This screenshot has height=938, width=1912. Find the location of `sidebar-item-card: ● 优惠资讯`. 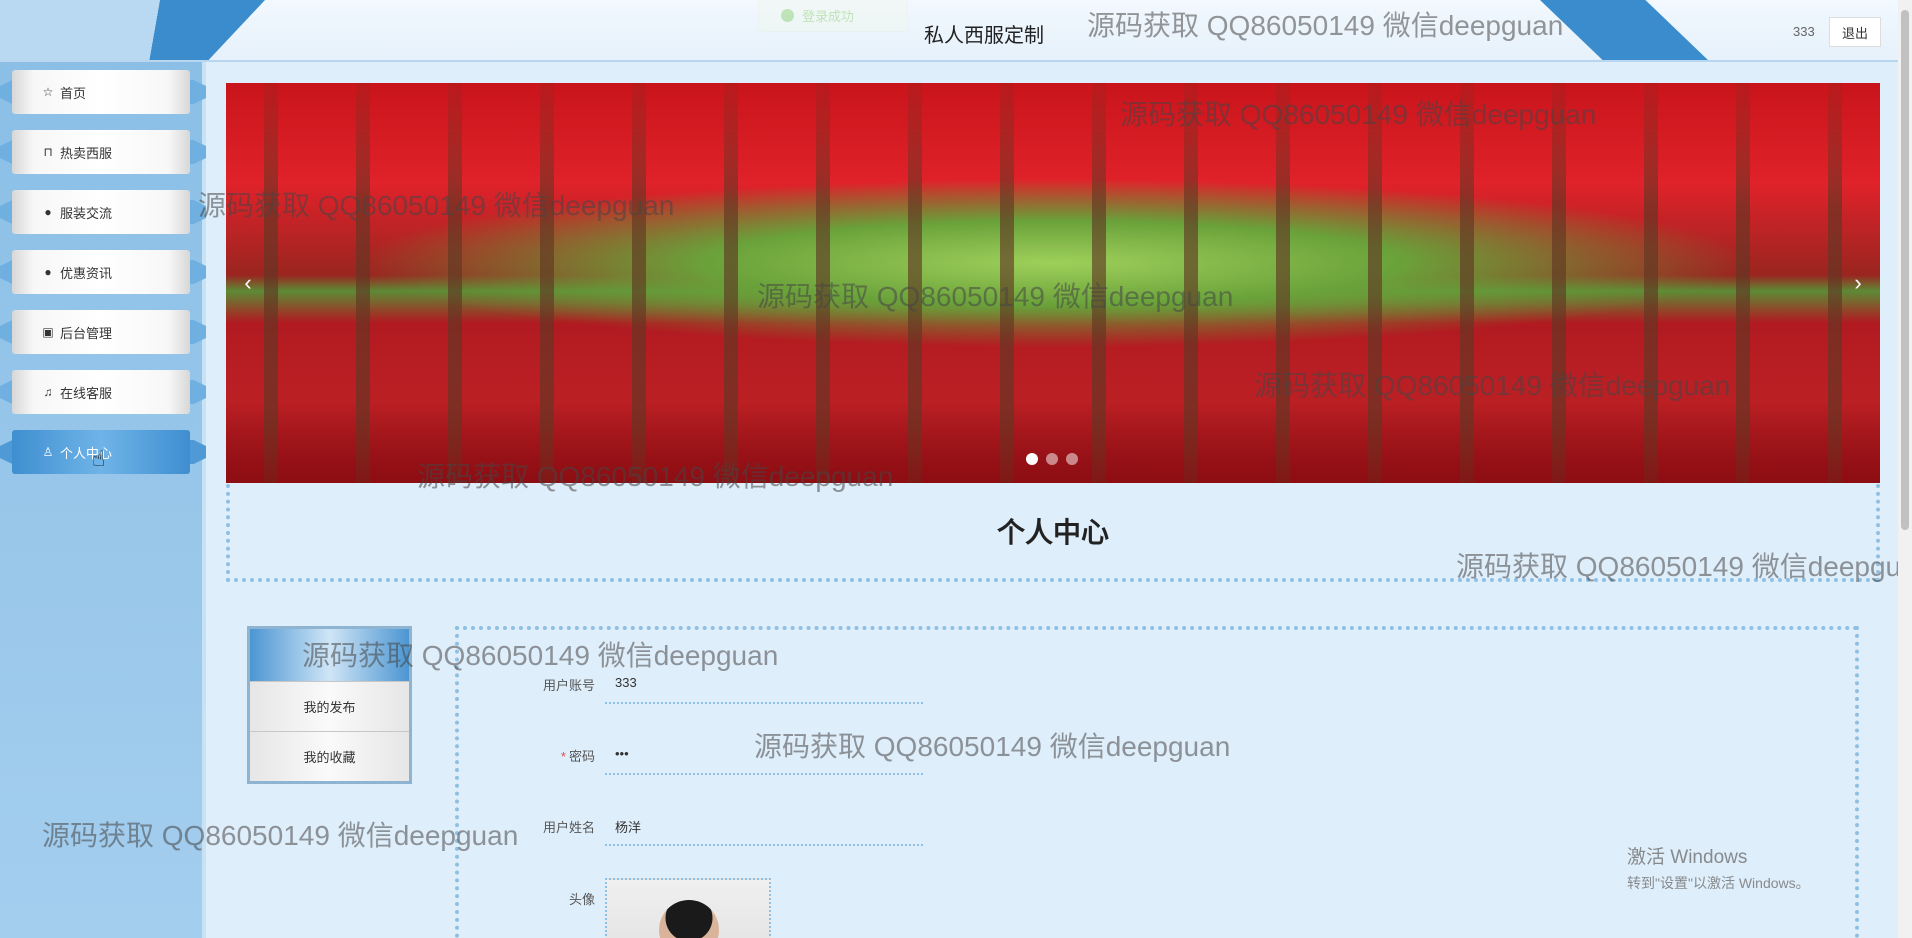

sidebar-item-card: ● 优惠资讯 is located at coordinates (101, 272).